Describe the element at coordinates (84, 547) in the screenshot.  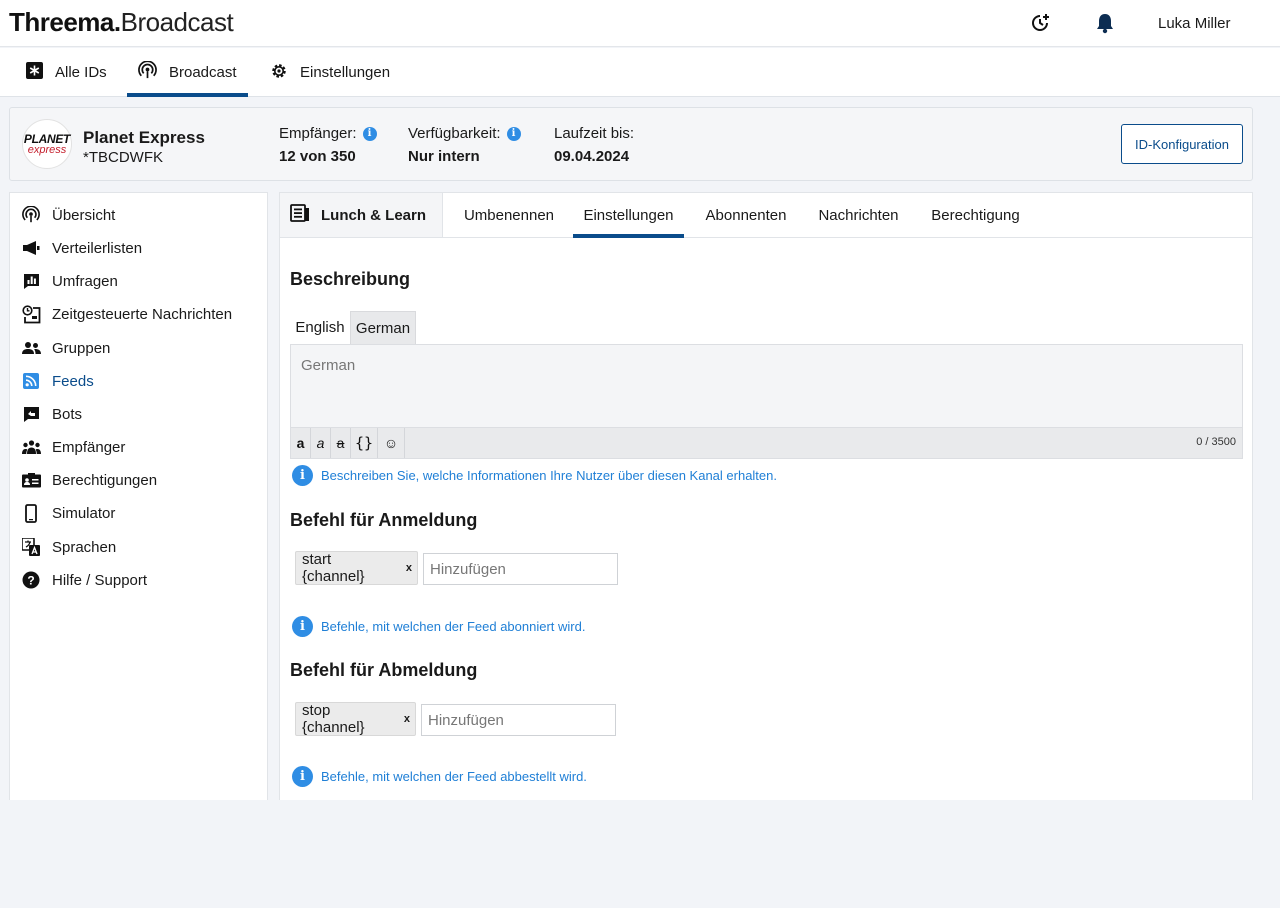
I see `sidebar-item-label: Sprachen` at that location.